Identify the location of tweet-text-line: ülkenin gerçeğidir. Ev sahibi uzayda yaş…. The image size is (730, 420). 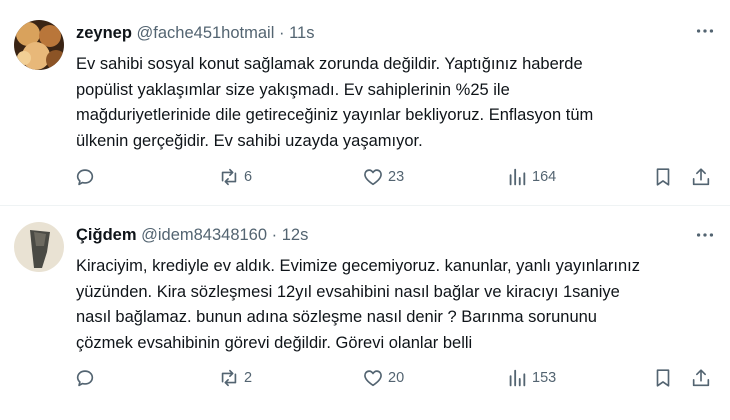
(249, 140).